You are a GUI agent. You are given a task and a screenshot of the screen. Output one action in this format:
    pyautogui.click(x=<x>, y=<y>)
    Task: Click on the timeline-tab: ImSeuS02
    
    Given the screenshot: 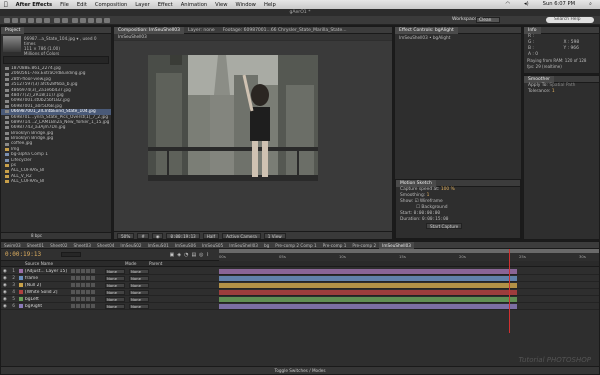 What is the action you would take?
    pyautogui.click(x=130, y=245)
    